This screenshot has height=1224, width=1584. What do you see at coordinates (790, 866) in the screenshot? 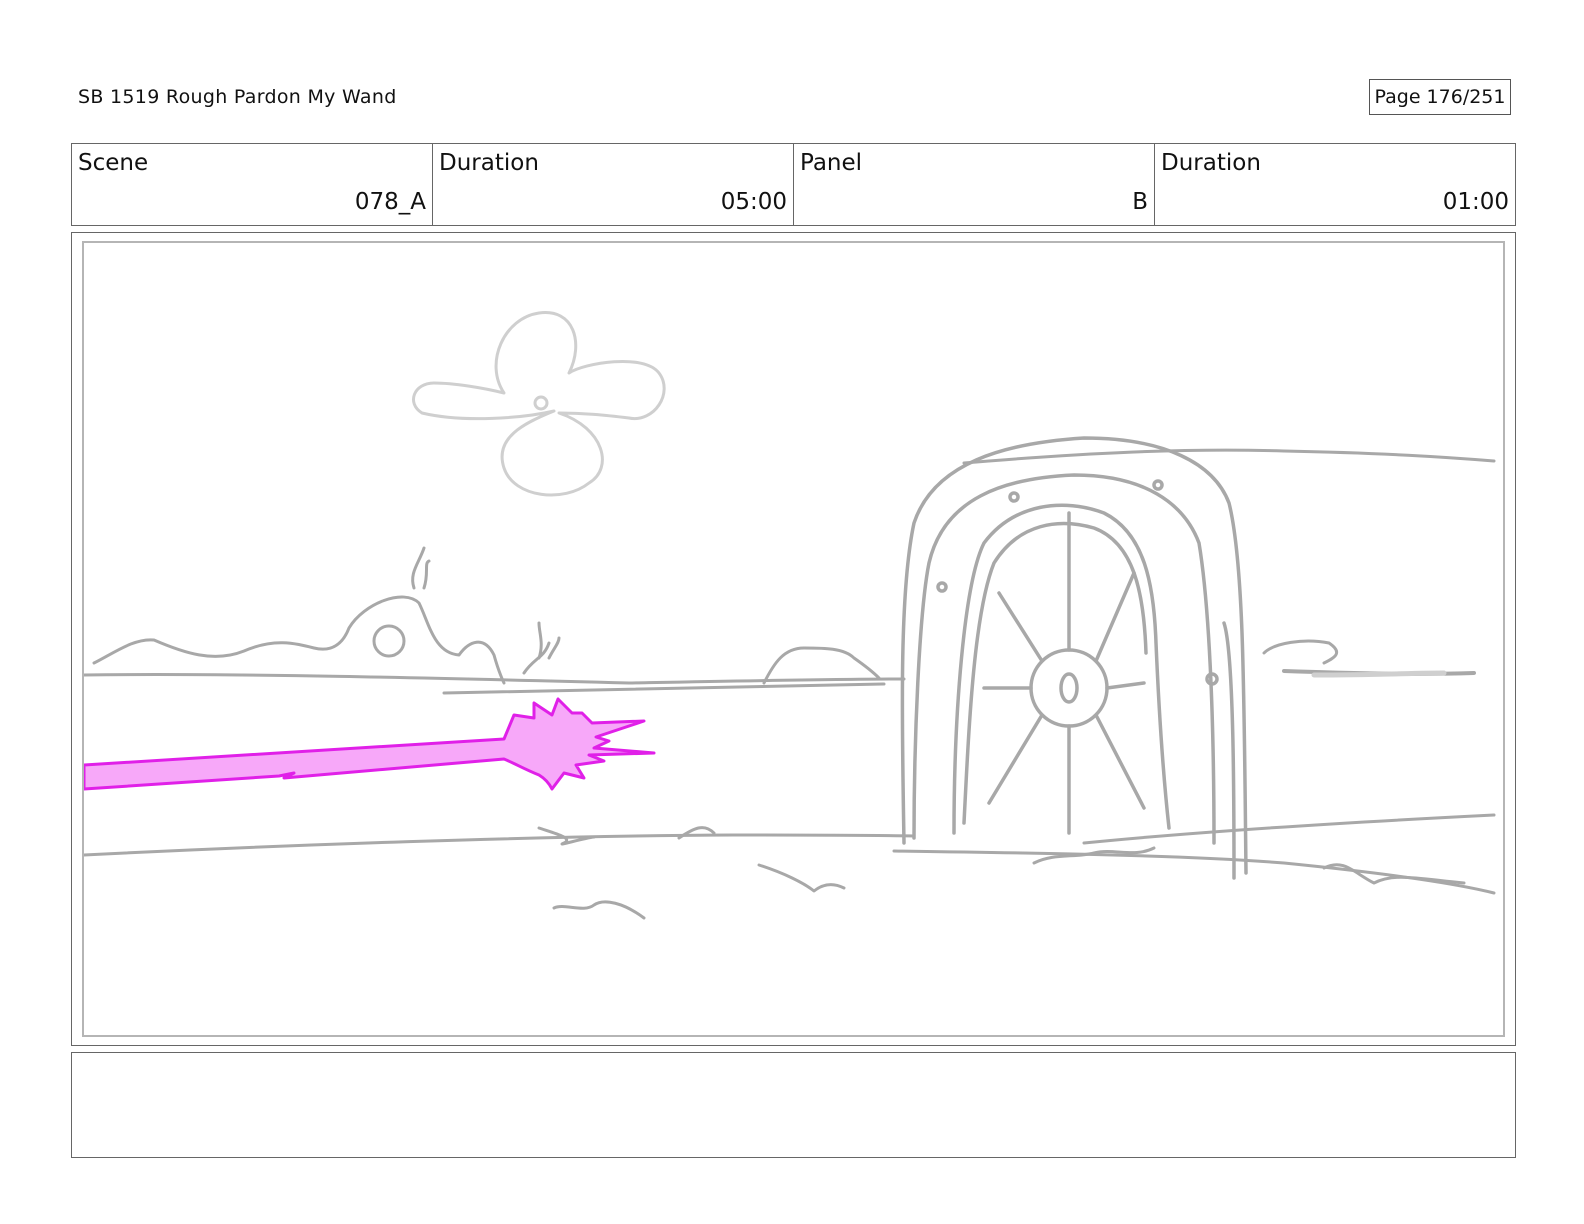
I see `foreground-lines` at bounding box center [790, 866].